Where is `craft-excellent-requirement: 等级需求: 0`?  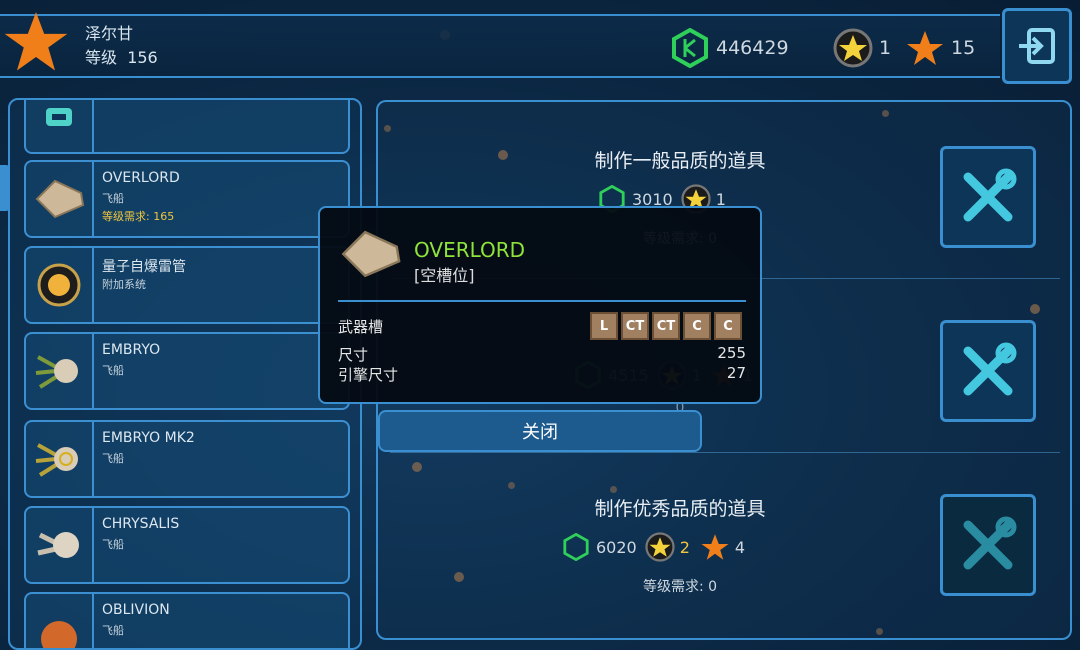 craft-excellent-requirement: 等级需求: 0 is located at coordinates (680, 587).